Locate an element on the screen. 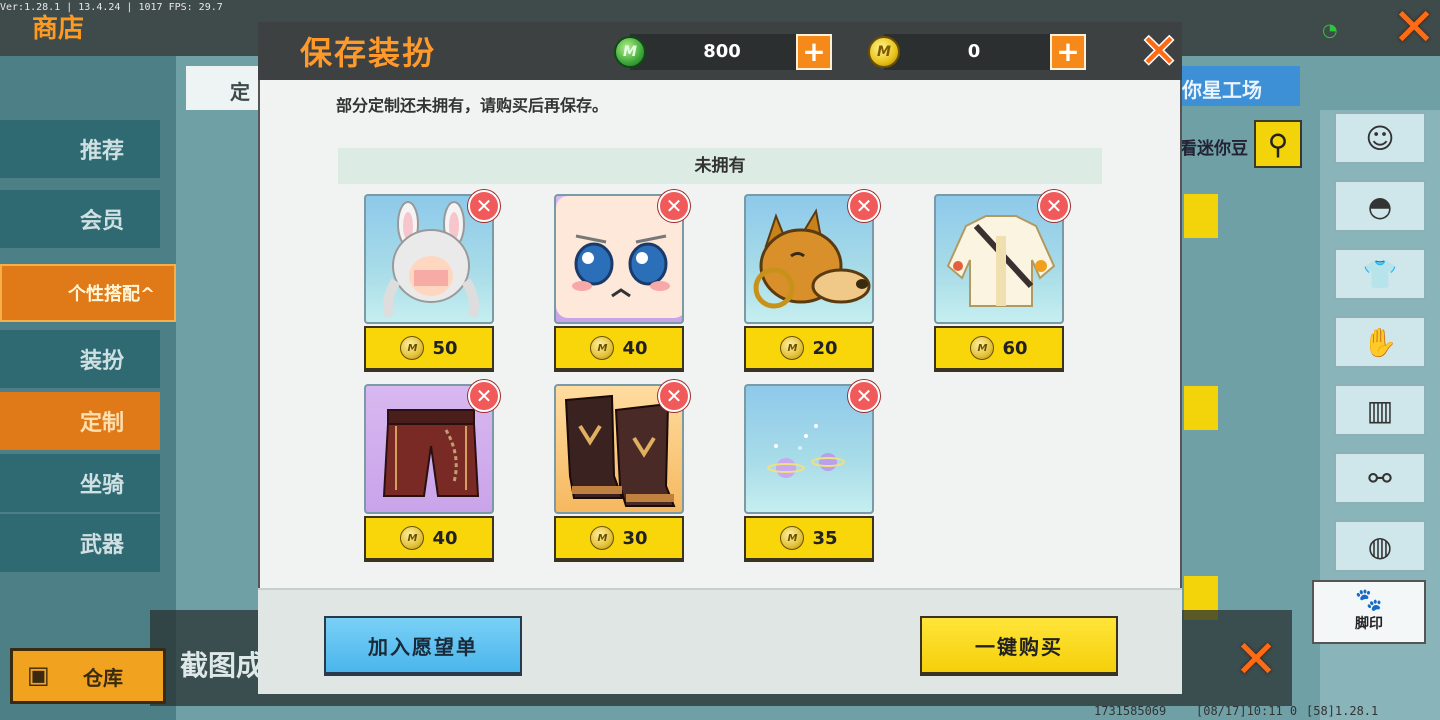 This screenshot has height=720, width=1440. add-to-wishlist-button: 加入愿望单 is located at coordinates (423, 646).